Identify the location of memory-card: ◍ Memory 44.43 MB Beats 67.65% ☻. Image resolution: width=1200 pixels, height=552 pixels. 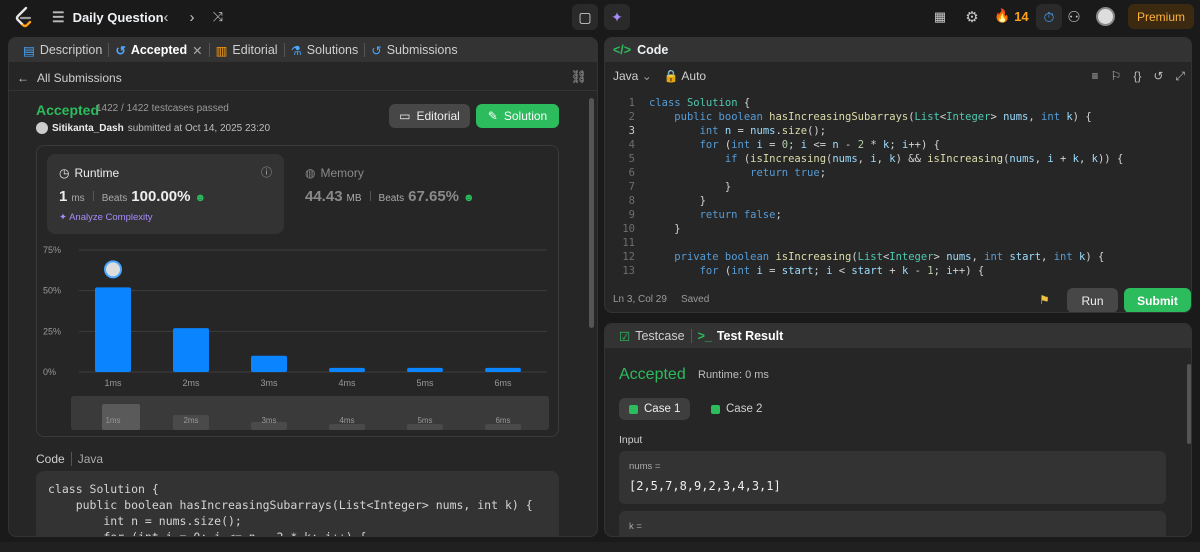
(420, 194).